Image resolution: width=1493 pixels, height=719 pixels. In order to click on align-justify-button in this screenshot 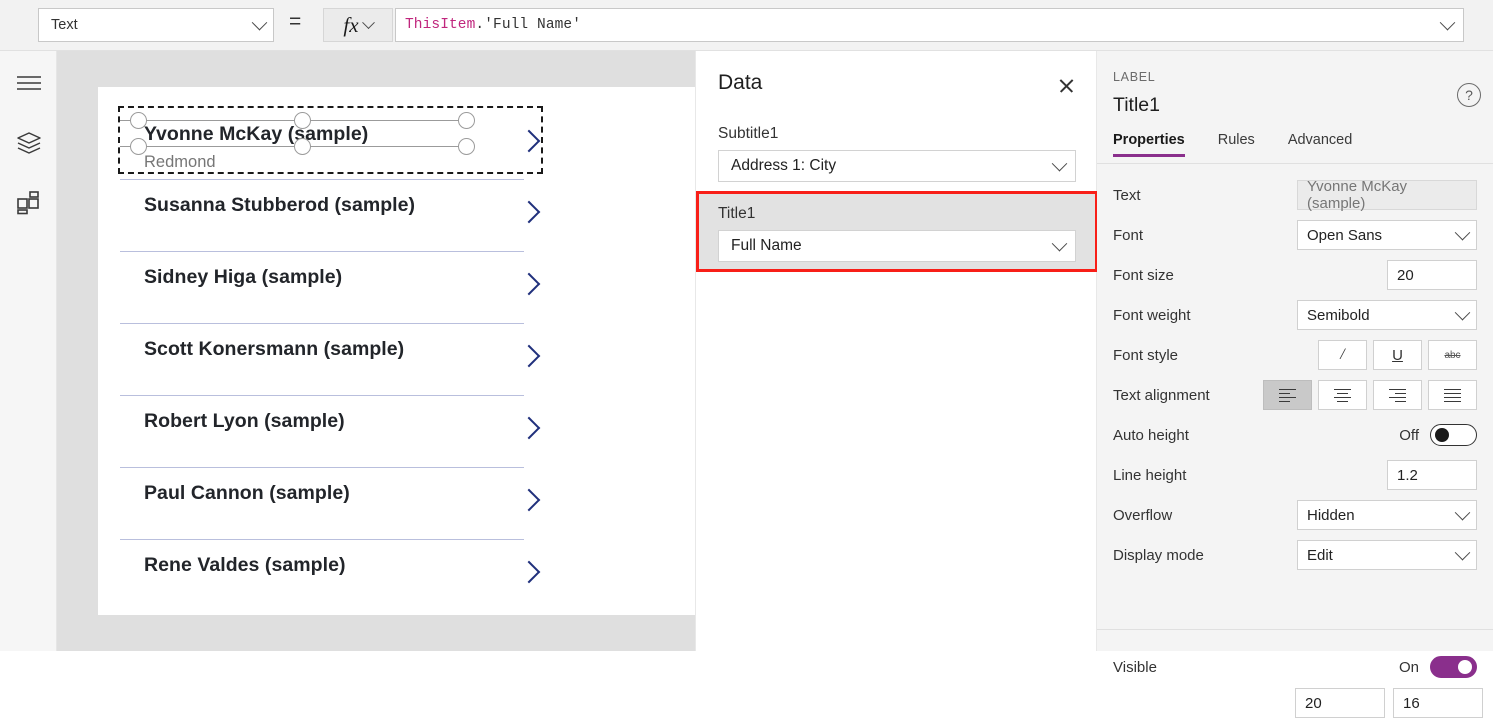, I will do `click(1452, 395)`.